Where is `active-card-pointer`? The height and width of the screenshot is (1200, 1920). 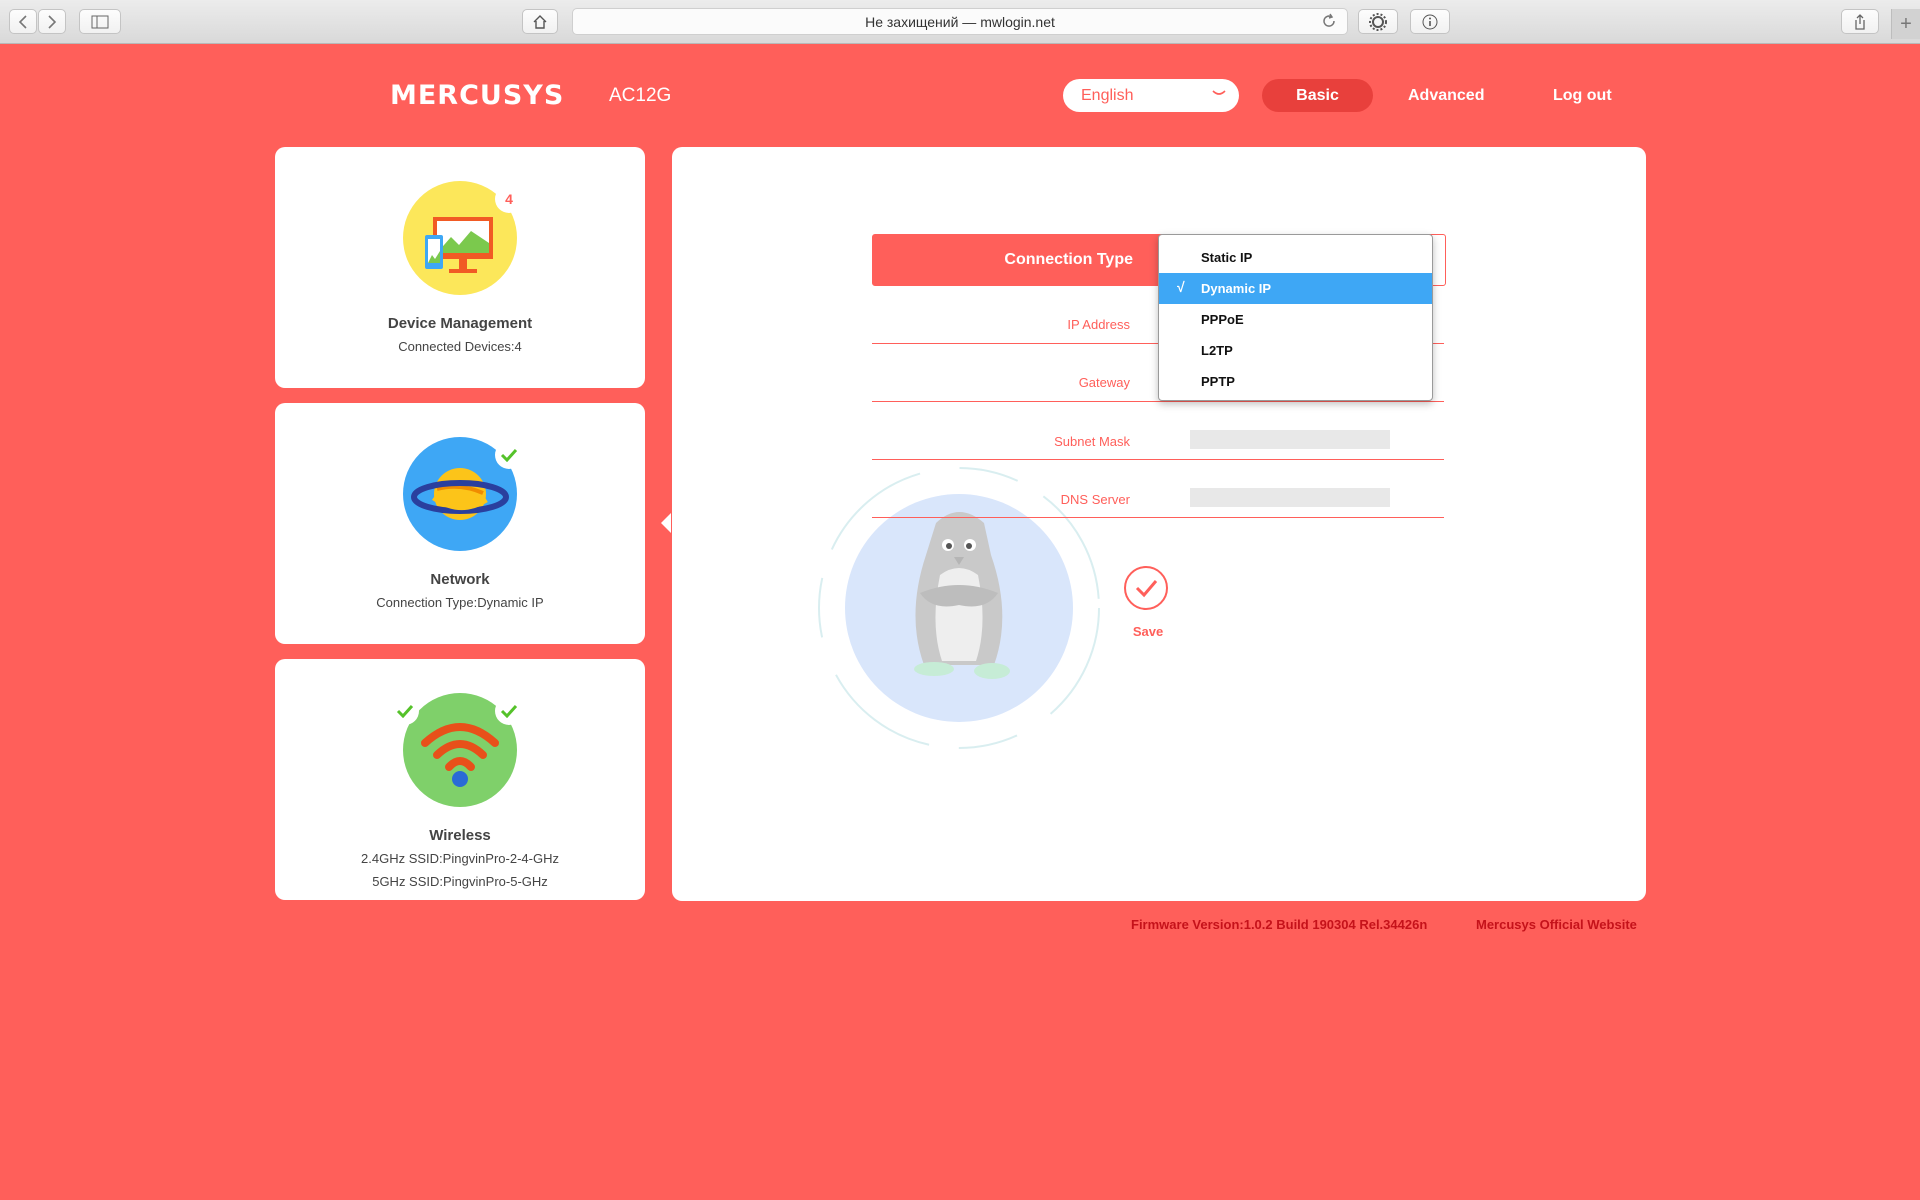
active-card-pointer is located at coordinates (666, 523).